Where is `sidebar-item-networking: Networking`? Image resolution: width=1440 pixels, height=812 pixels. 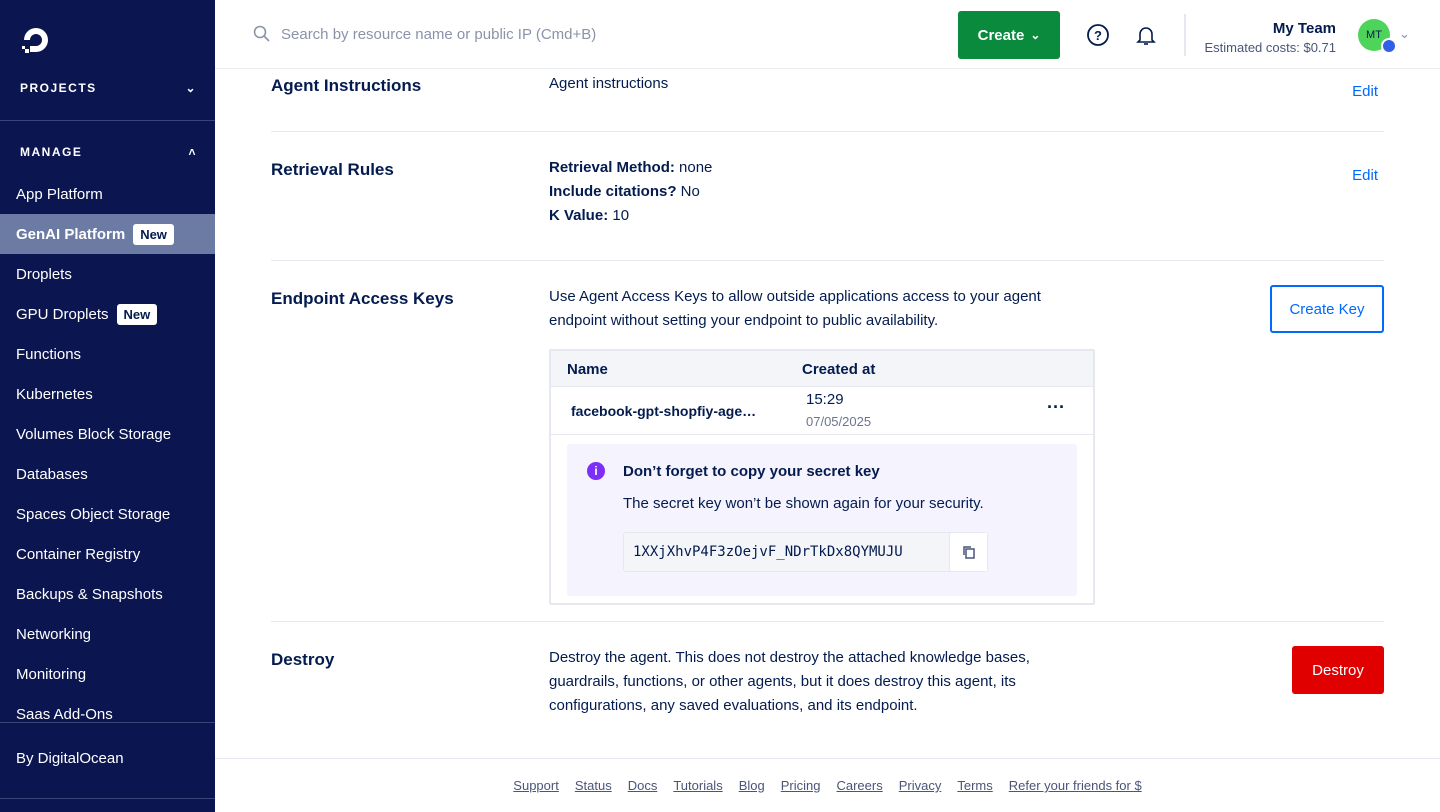
sidebar-item-networking: Networking is located at coordinates (107, 634).